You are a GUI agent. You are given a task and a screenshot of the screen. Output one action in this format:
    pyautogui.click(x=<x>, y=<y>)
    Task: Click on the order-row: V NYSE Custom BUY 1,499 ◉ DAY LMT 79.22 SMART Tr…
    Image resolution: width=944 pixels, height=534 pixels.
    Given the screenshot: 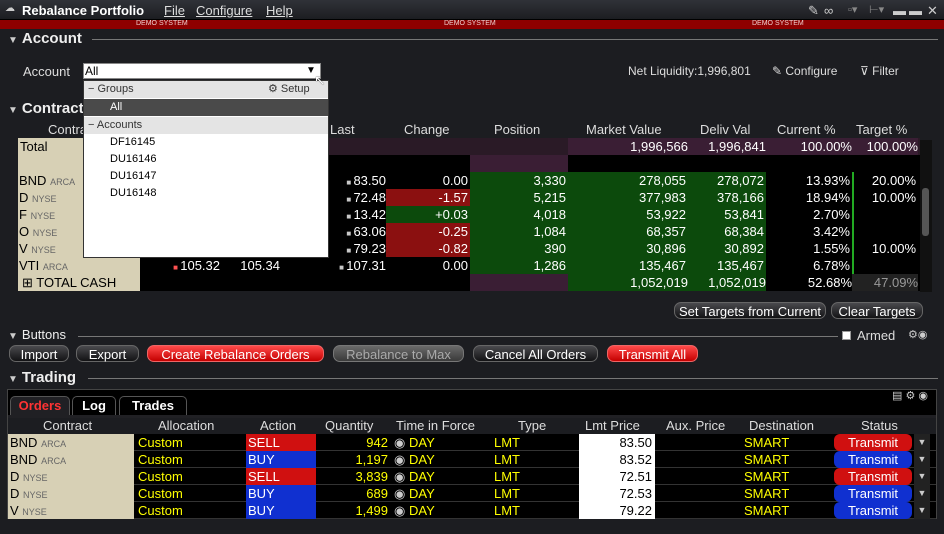 What is the action you would take?
    pyautogui.click(x=472, y=510)
    